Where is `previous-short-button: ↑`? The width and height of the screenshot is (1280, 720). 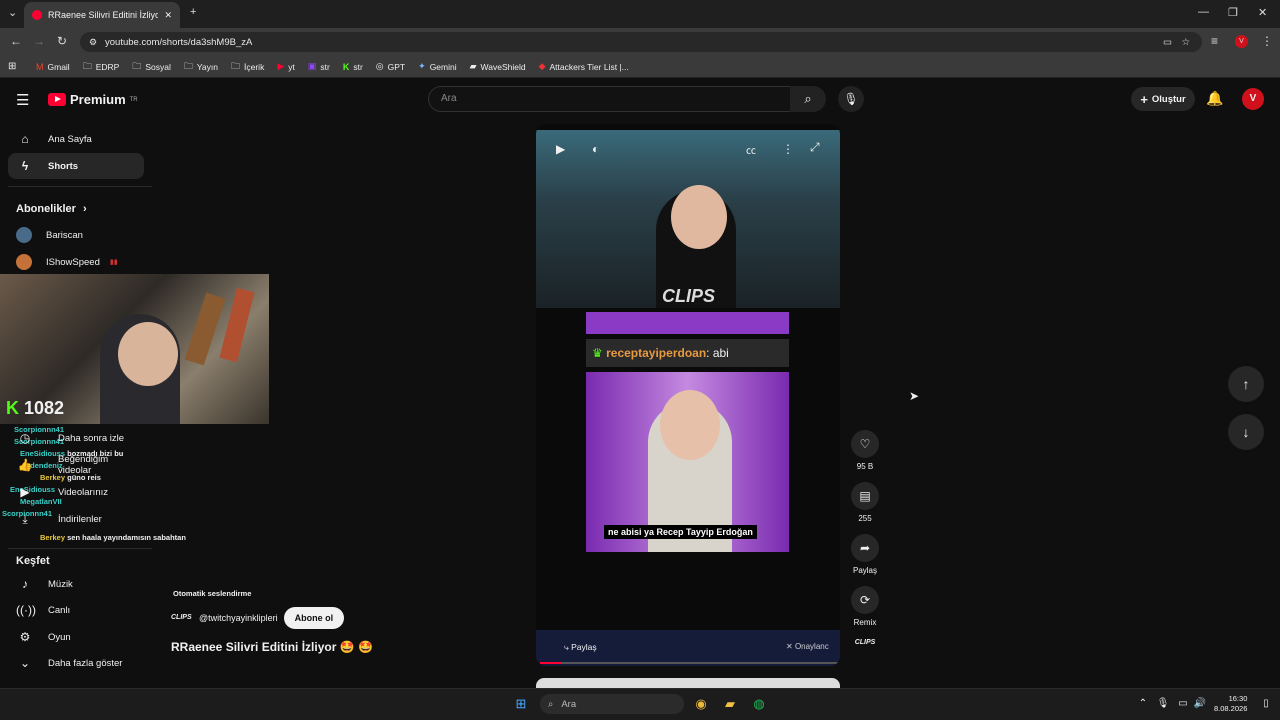 previous-short-button: ↑ is located at coordinates (1246, 384).